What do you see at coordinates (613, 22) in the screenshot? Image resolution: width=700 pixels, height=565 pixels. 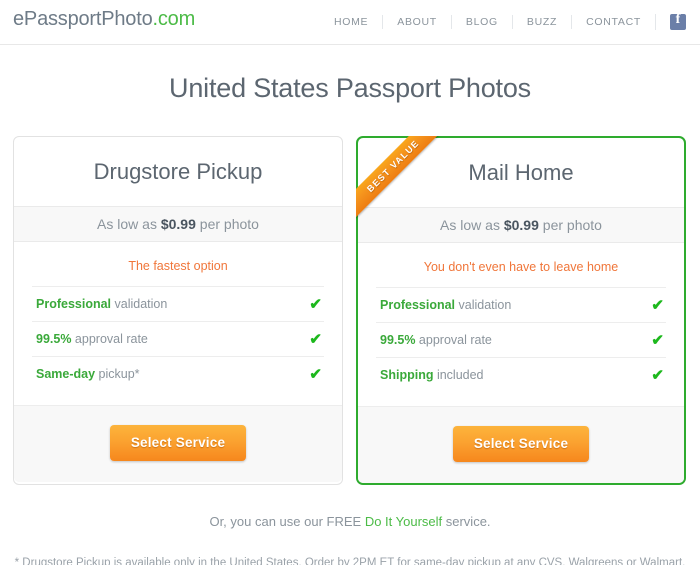 I see `nav-contact: CONTACT` at bounding box center [613, 22].